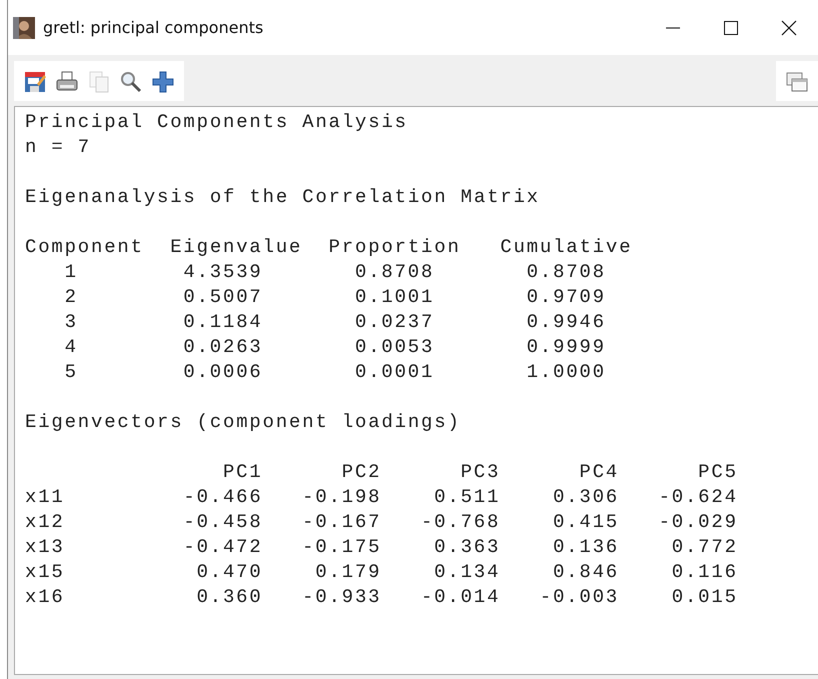 The height and width of the screenshot is (679, 818). What do you see at coordinates (698, 522) in the screenshot?
I see `table-cell-text: -0.029` at bounding box center [698, 522].